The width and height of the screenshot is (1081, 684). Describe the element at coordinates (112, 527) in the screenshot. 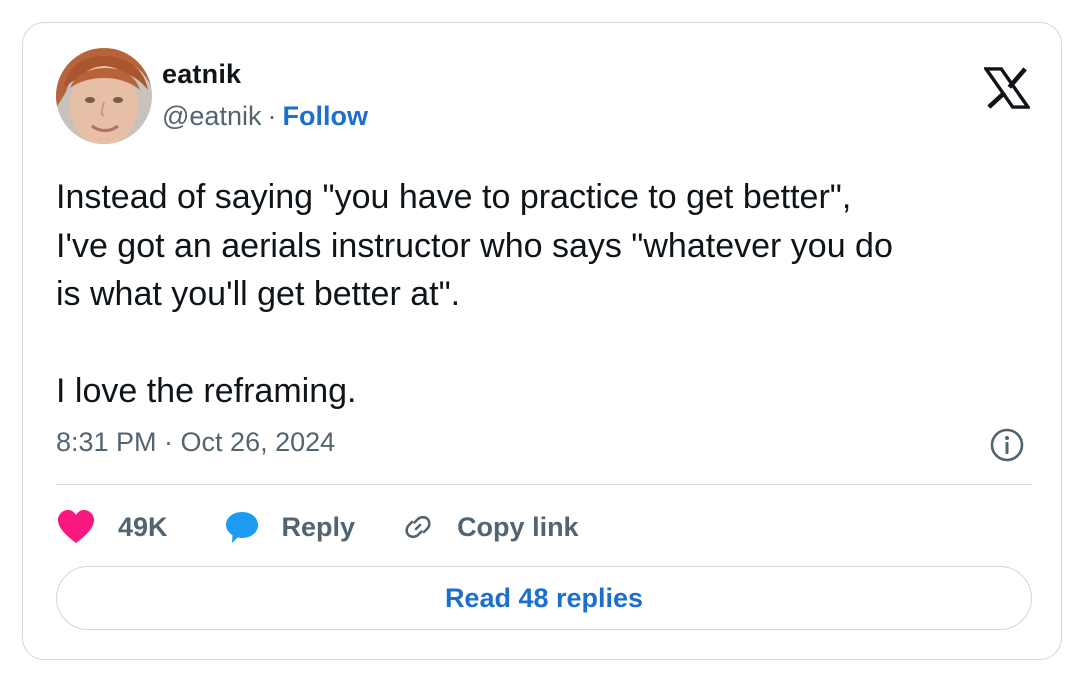

I see `like-button: 49K` at that location.